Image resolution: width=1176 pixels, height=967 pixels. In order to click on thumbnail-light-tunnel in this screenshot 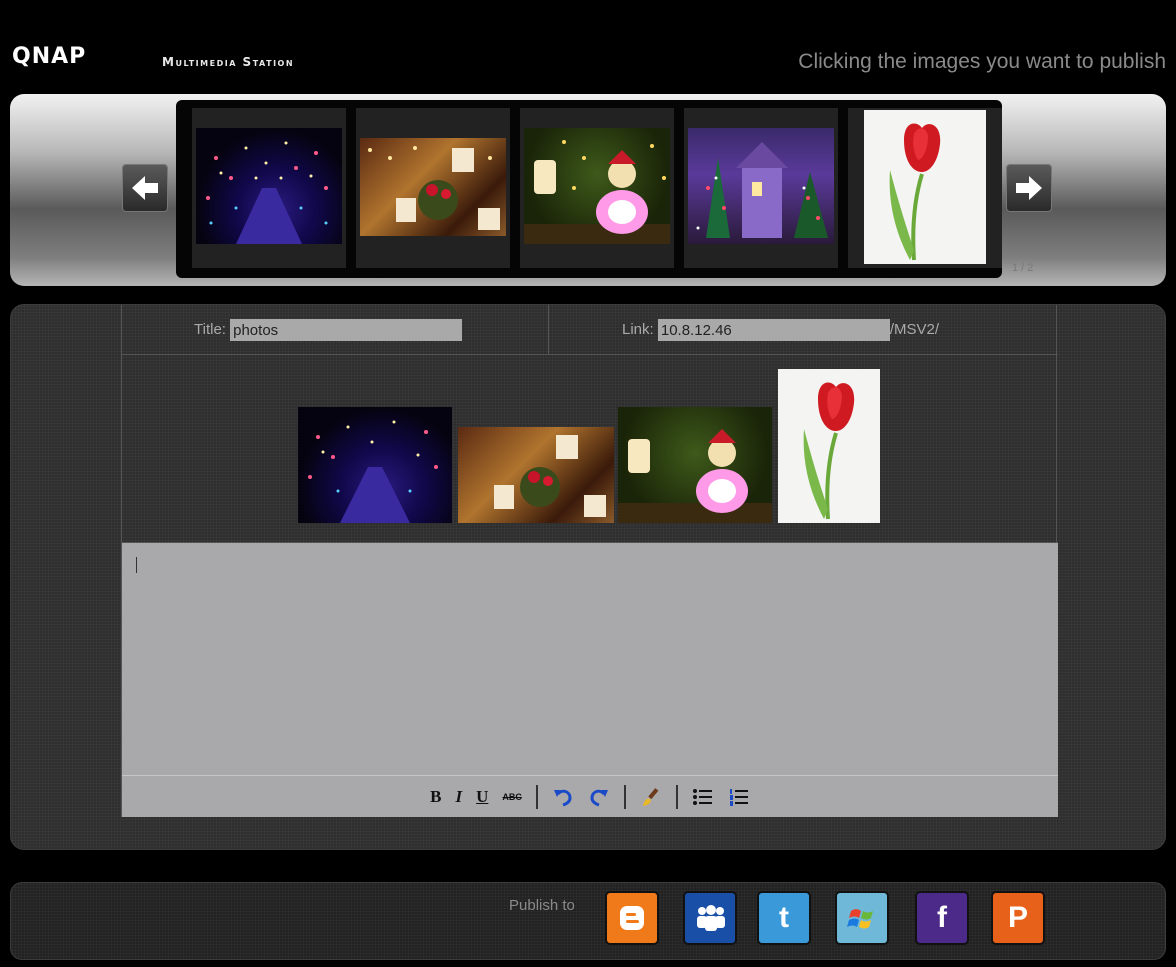, I will do `click(269, 188)`.